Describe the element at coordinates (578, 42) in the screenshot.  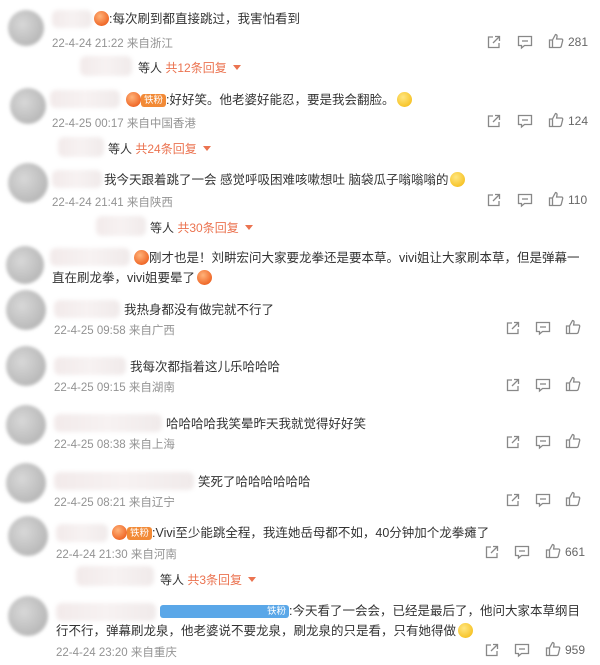
I see `like-count: 281` at that location.